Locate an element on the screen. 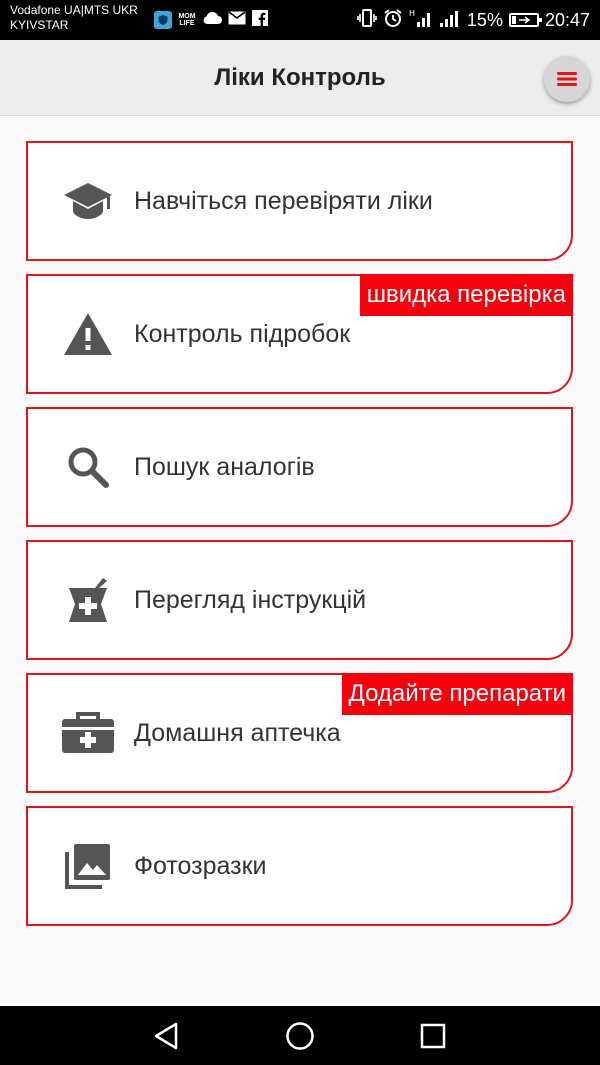 This screenshot has width=600, height=1065. notification-icons: MOM LIFE is located at coordinates (211, 20).